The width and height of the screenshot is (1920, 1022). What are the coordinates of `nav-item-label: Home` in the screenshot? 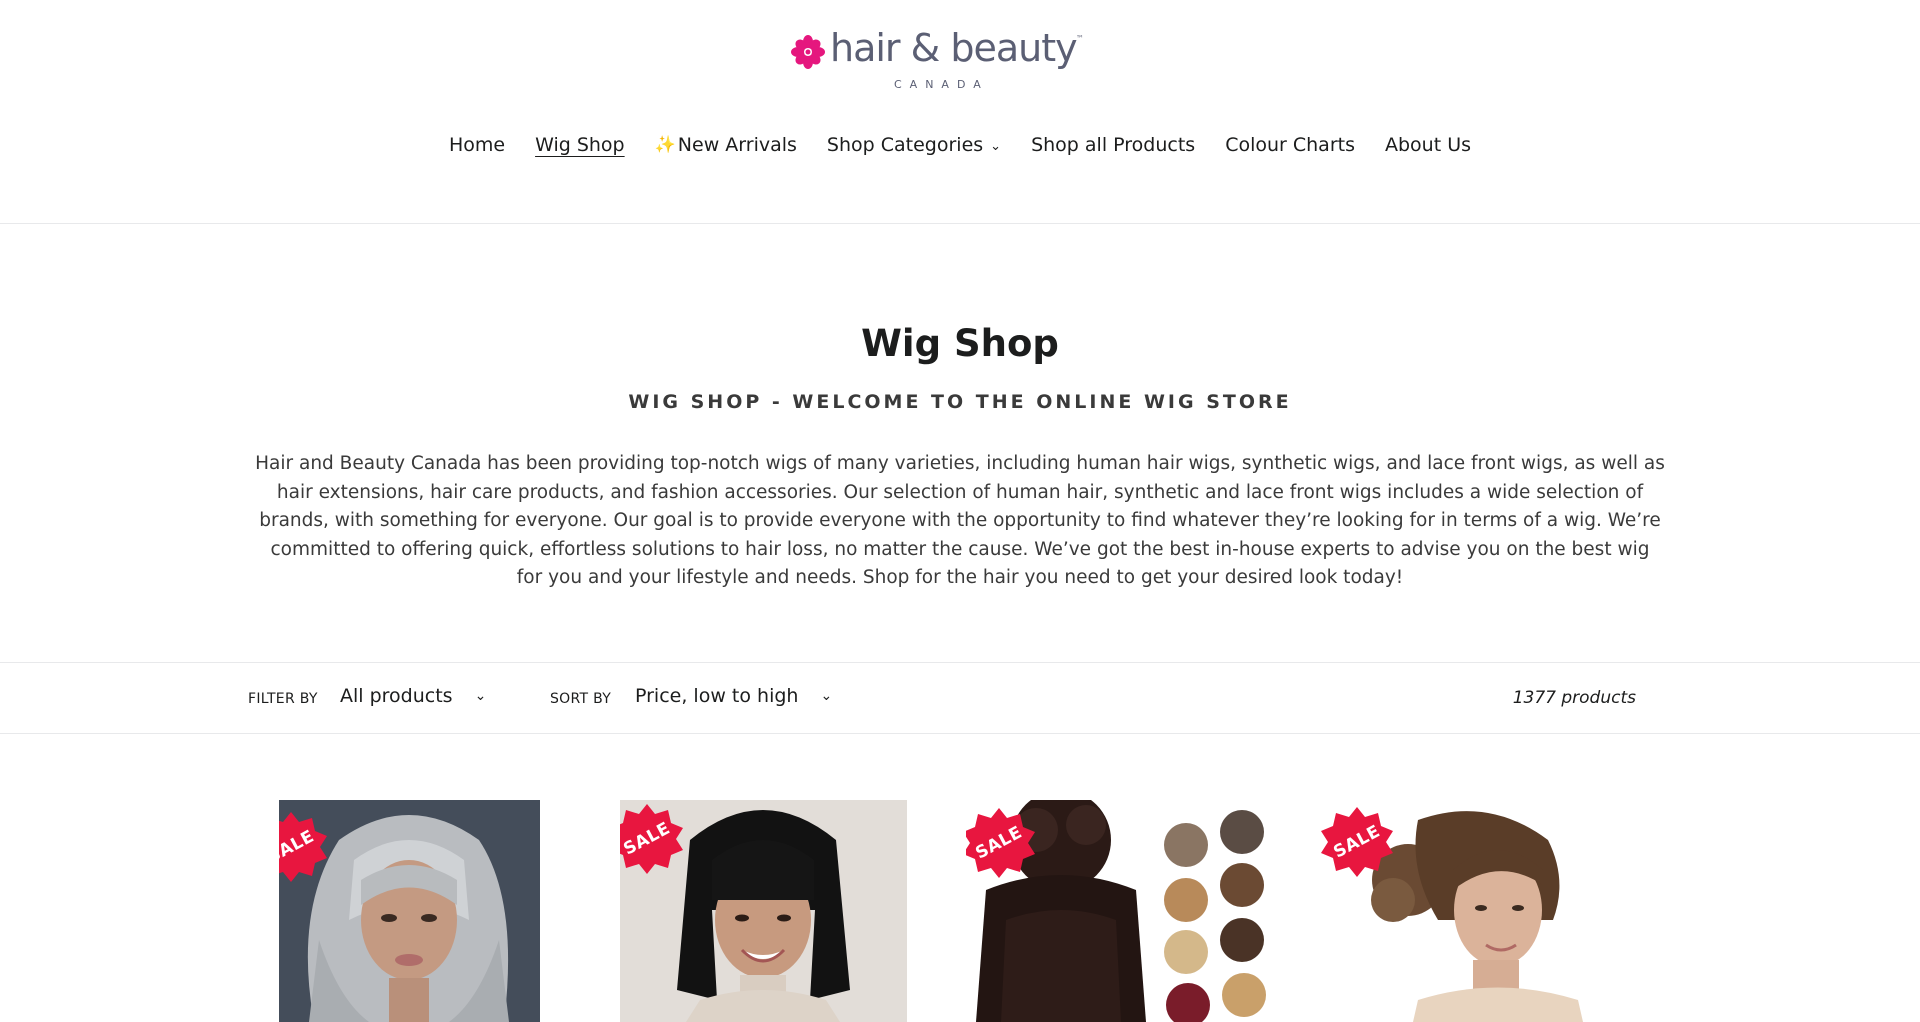 It's located at (477, 145).